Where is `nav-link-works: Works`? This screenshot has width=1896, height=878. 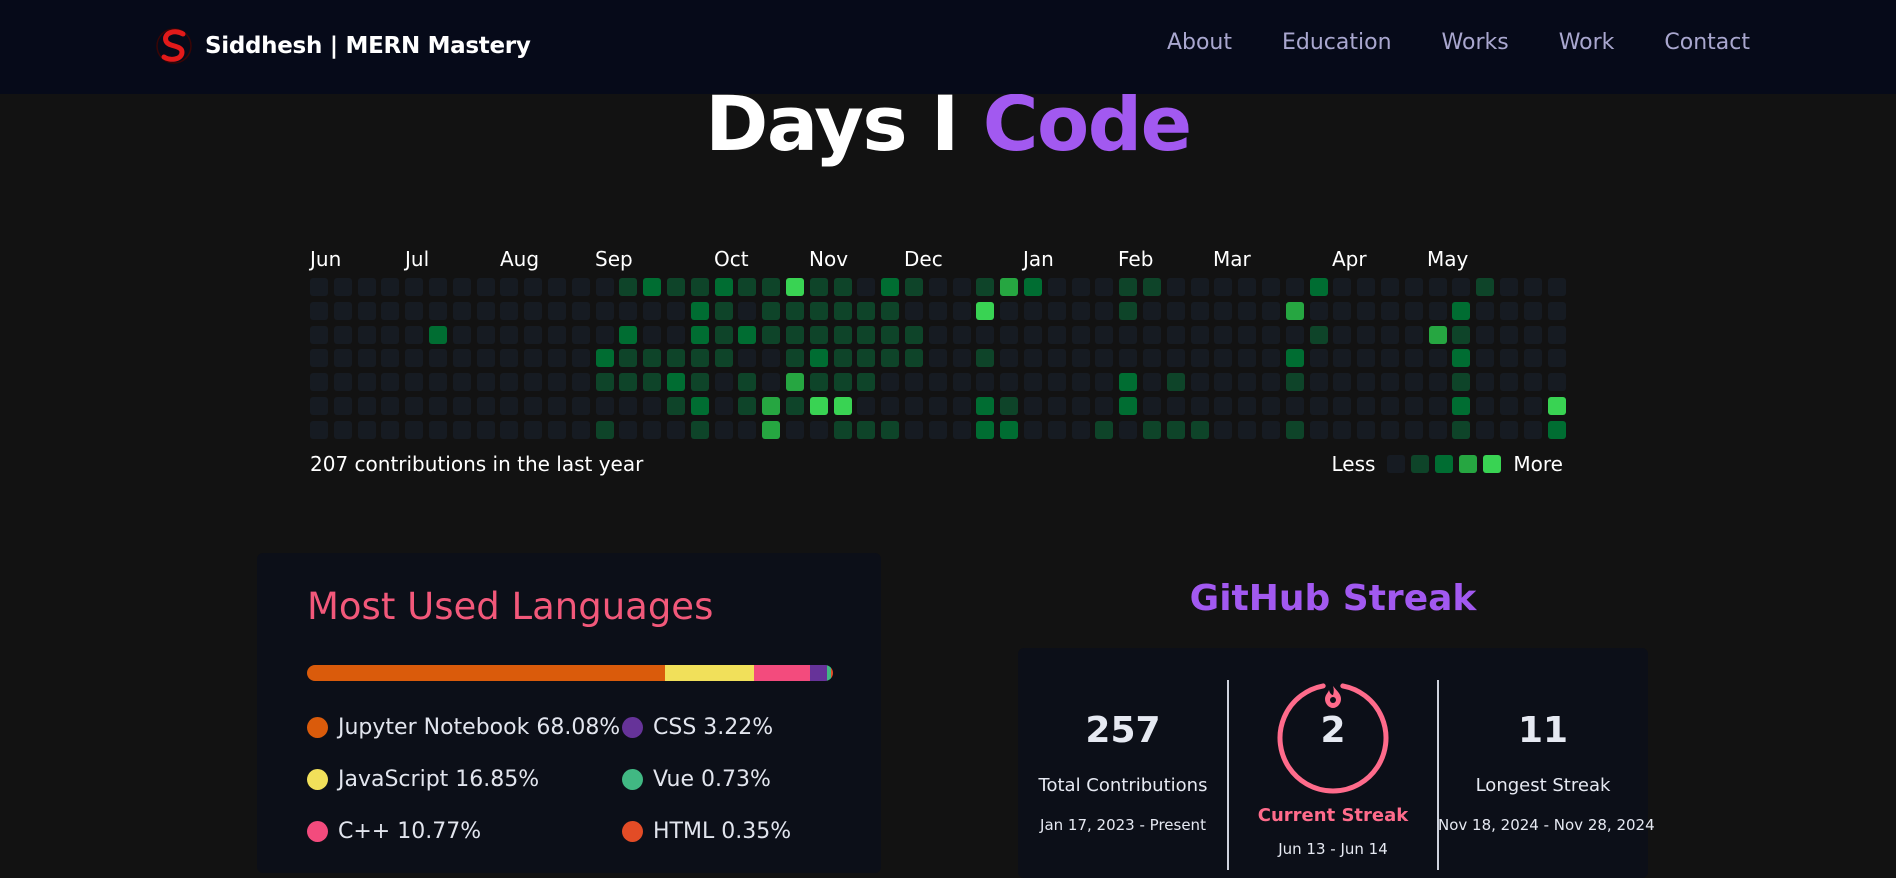 nav-link-works: Works is located at coordinates (1475, 42).